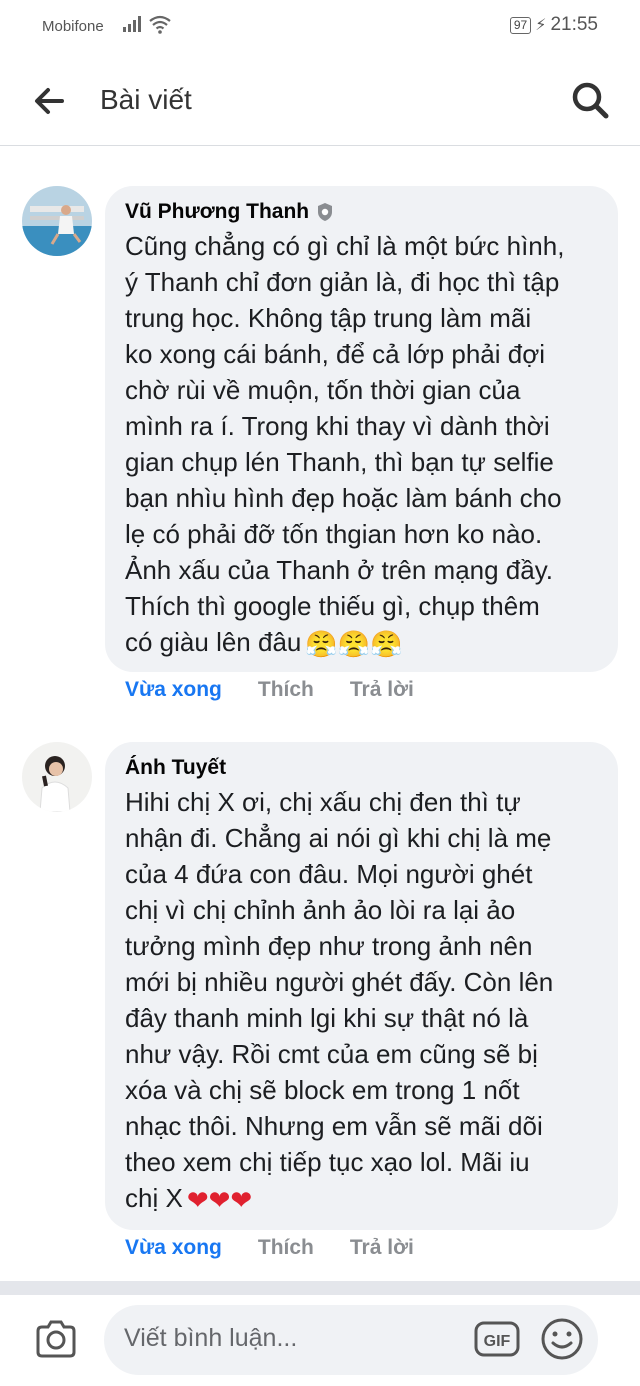 The height and width of the screenshot is (1386, 640). I want to click on divider, so click(320, 1288).